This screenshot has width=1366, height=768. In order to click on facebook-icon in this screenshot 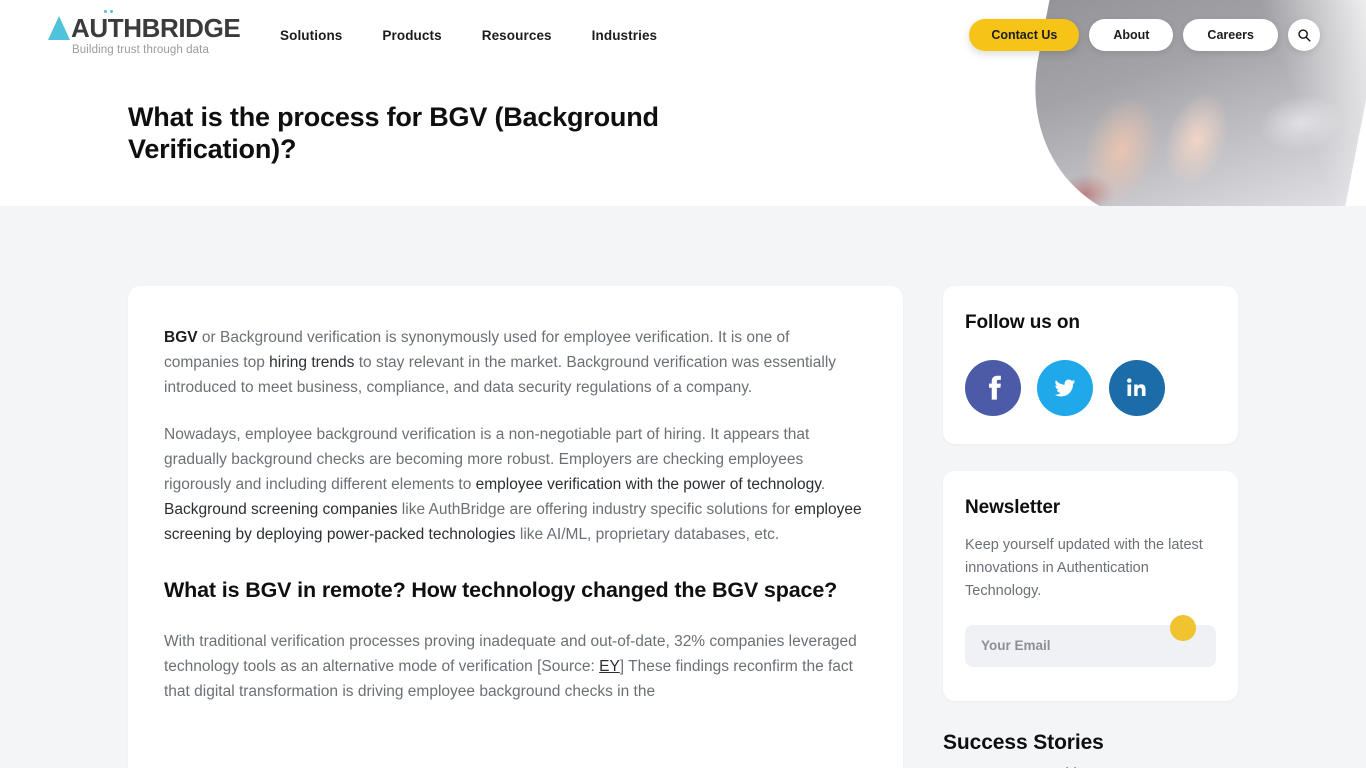, I will do `click(994, 387)`.